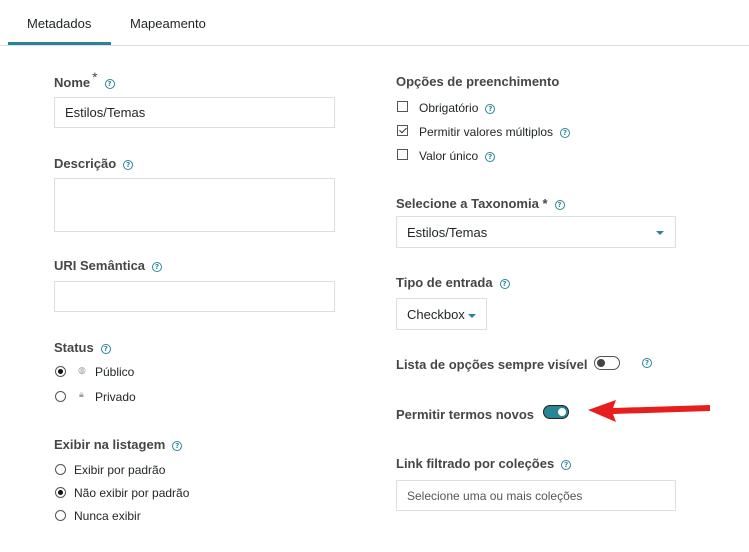 Image resolution: width=749 pixels, height=552 pixels. I want to click on globe-icon: ◍, so click(82, 371).